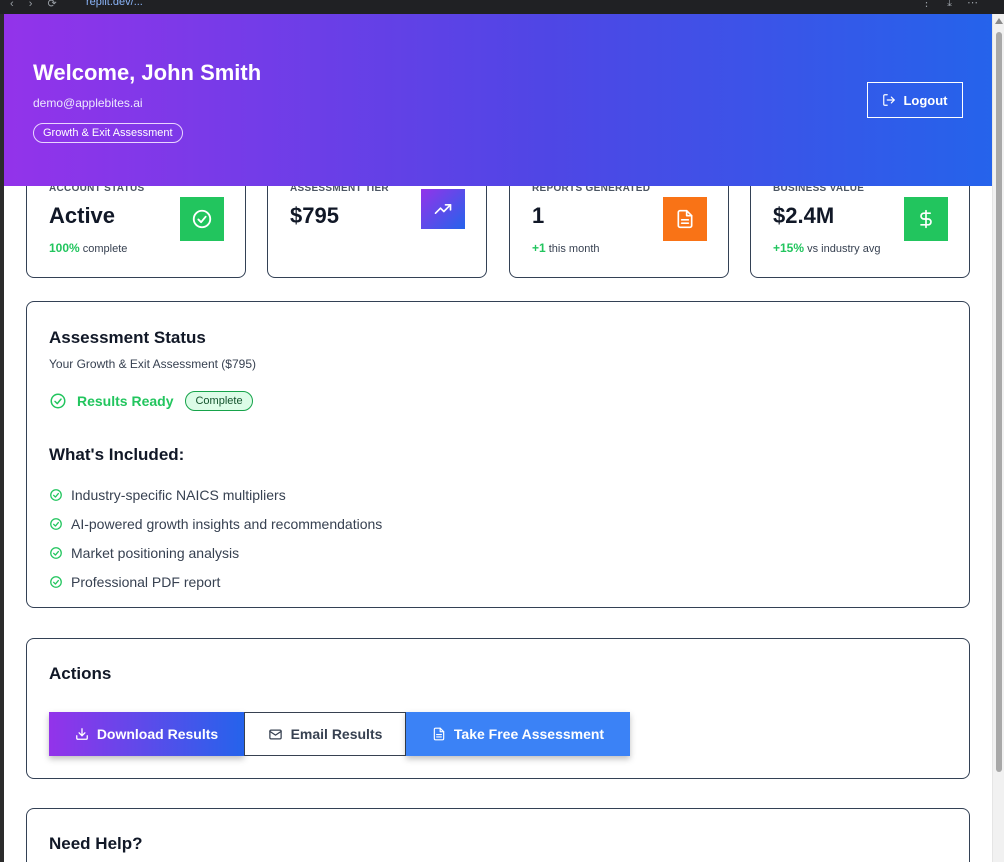 The image size is (1004, 862). Describe the element at coordinates (155, 552) in the screenshot. I see `feature-text: Market positioning analysis` at that location.